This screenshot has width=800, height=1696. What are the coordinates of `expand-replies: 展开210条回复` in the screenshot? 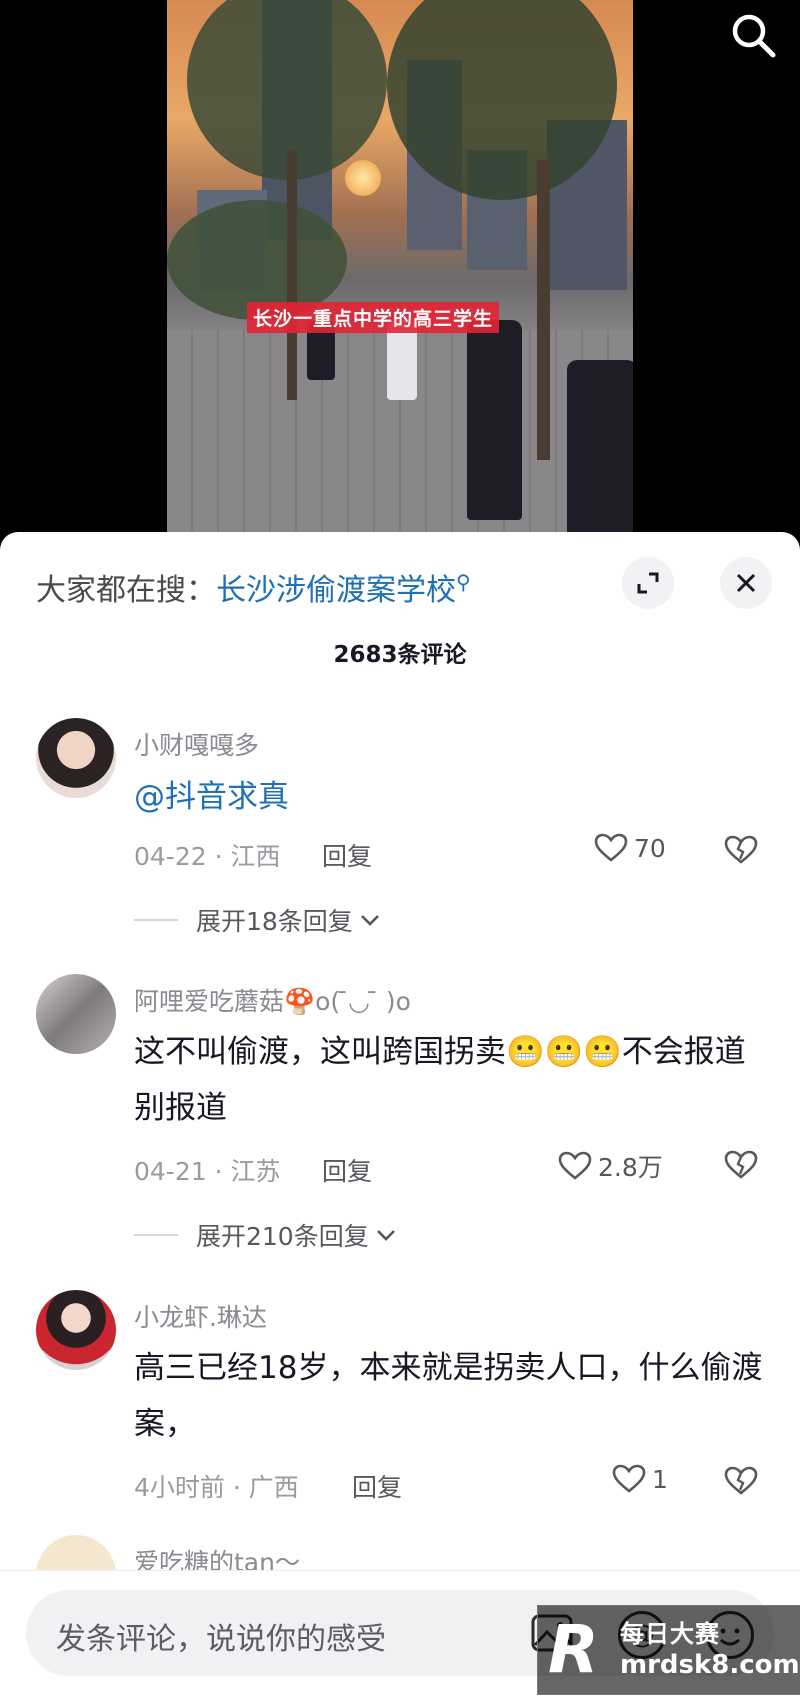 It's located at (265, 1235).